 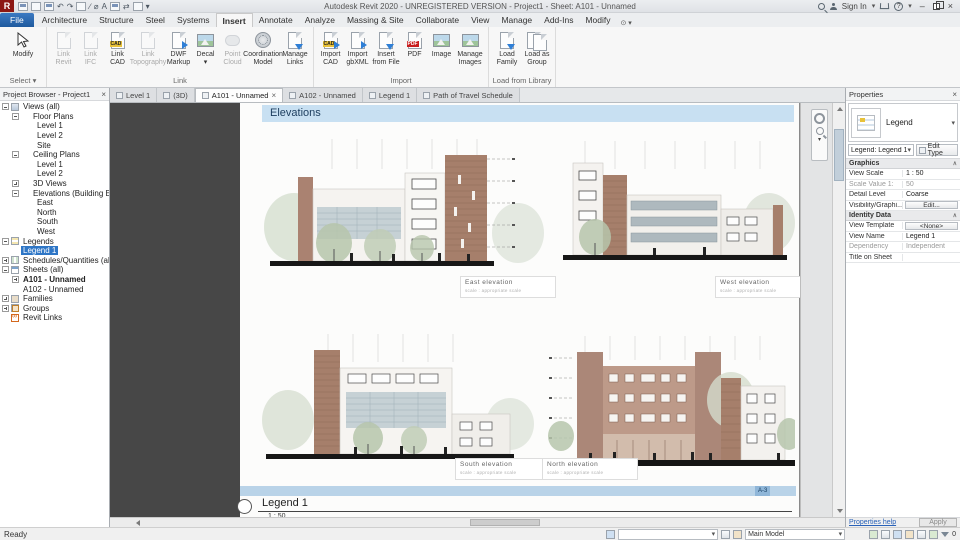 What do you see at coordinates (795, 534) in the screenshot?
I see `design-options-combo: Main Model ▾` at bounding box center [795, 534].